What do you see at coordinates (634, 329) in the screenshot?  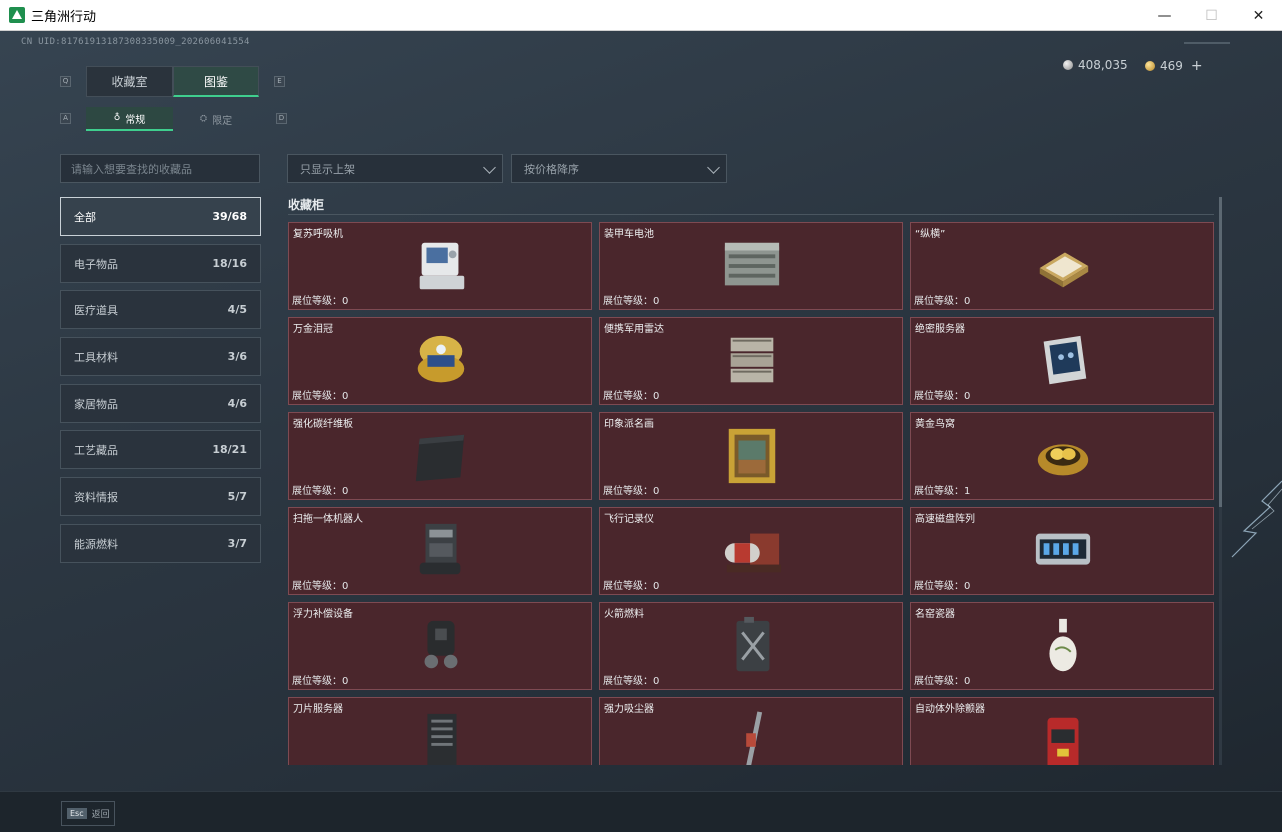 I see `item-name: 便携军用雷达` at bounding box center [634, 329].